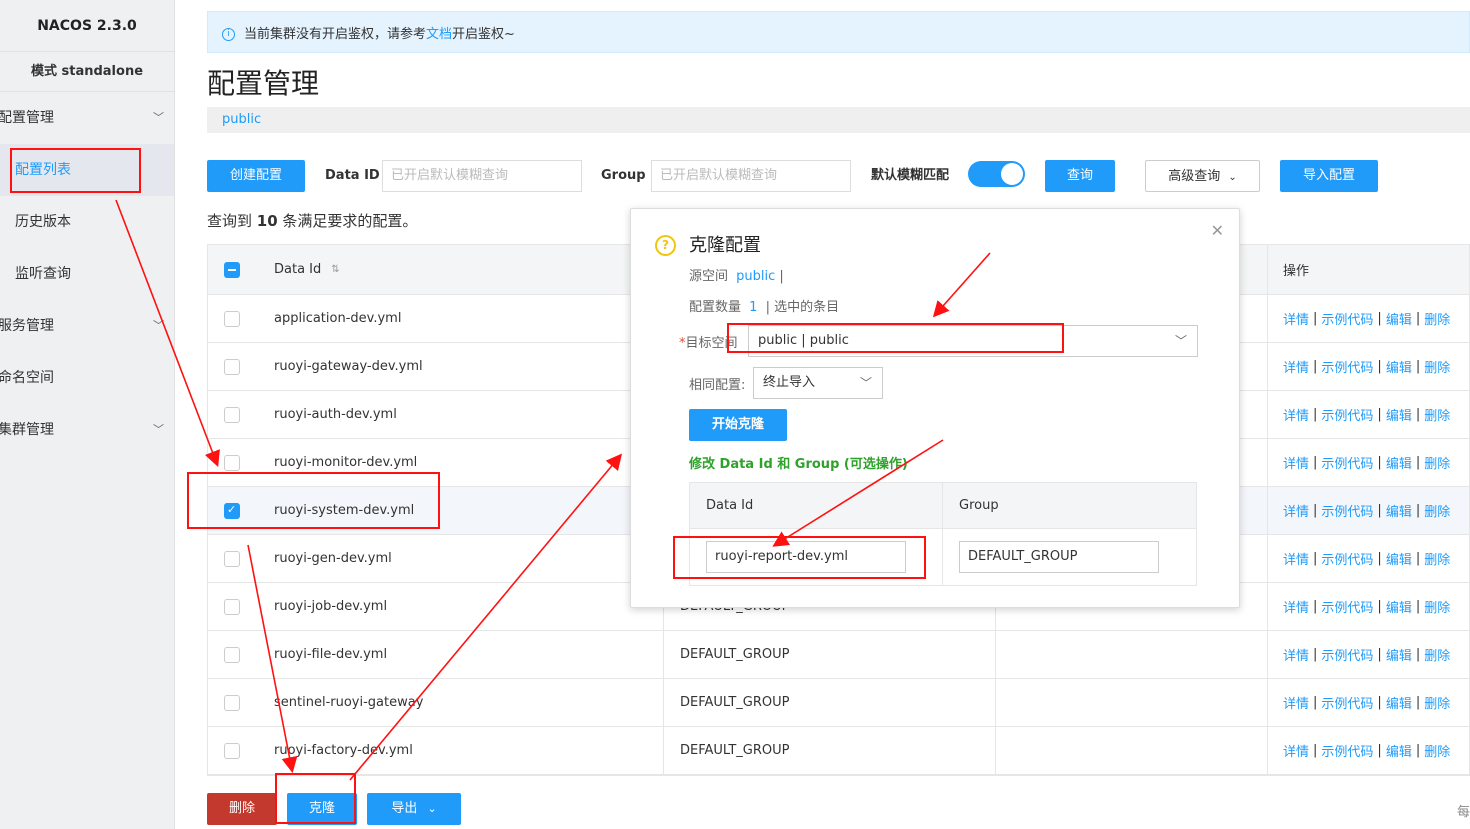 This screenshot has height=829, width=1470. What do you see at coordinates (87, 378) in the screenshot?
I see `nav-group-namespace: 命名空间` at bounding box center [87, 378].